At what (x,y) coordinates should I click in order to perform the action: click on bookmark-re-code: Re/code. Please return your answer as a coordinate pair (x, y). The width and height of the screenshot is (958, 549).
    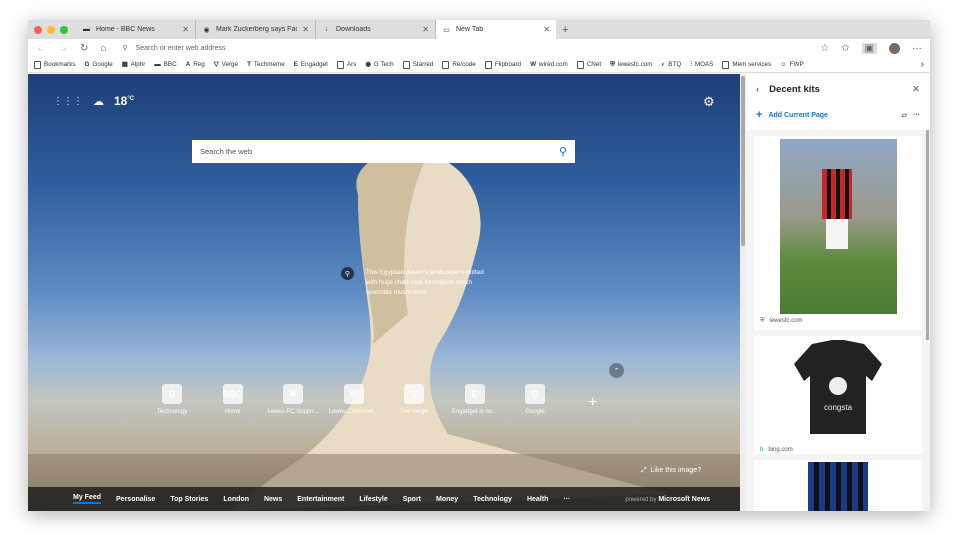
    Looking at the image, I should click on (459, 64).